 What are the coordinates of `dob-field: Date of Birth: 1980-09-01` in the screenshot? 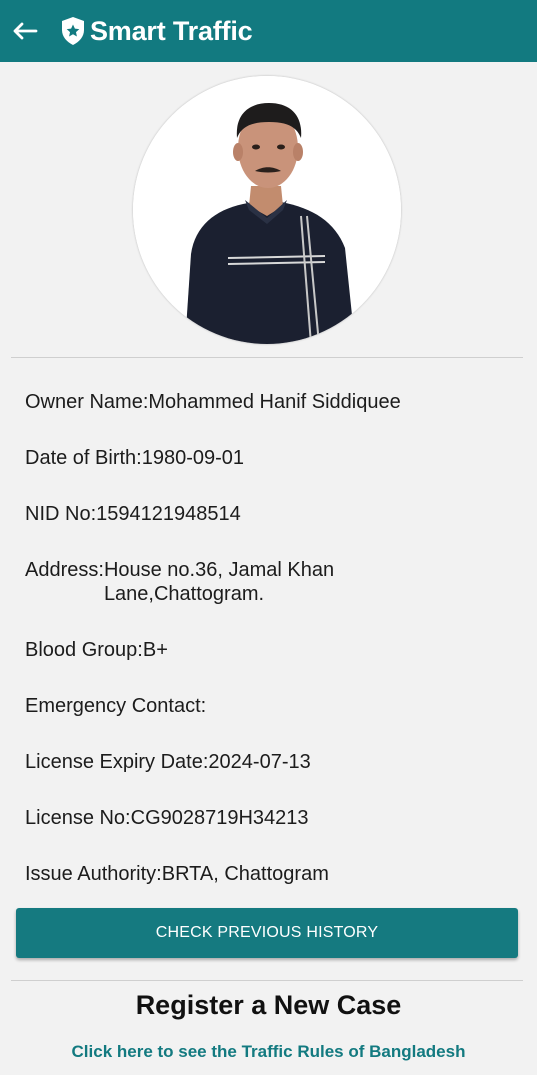 It's located at (134, 458).